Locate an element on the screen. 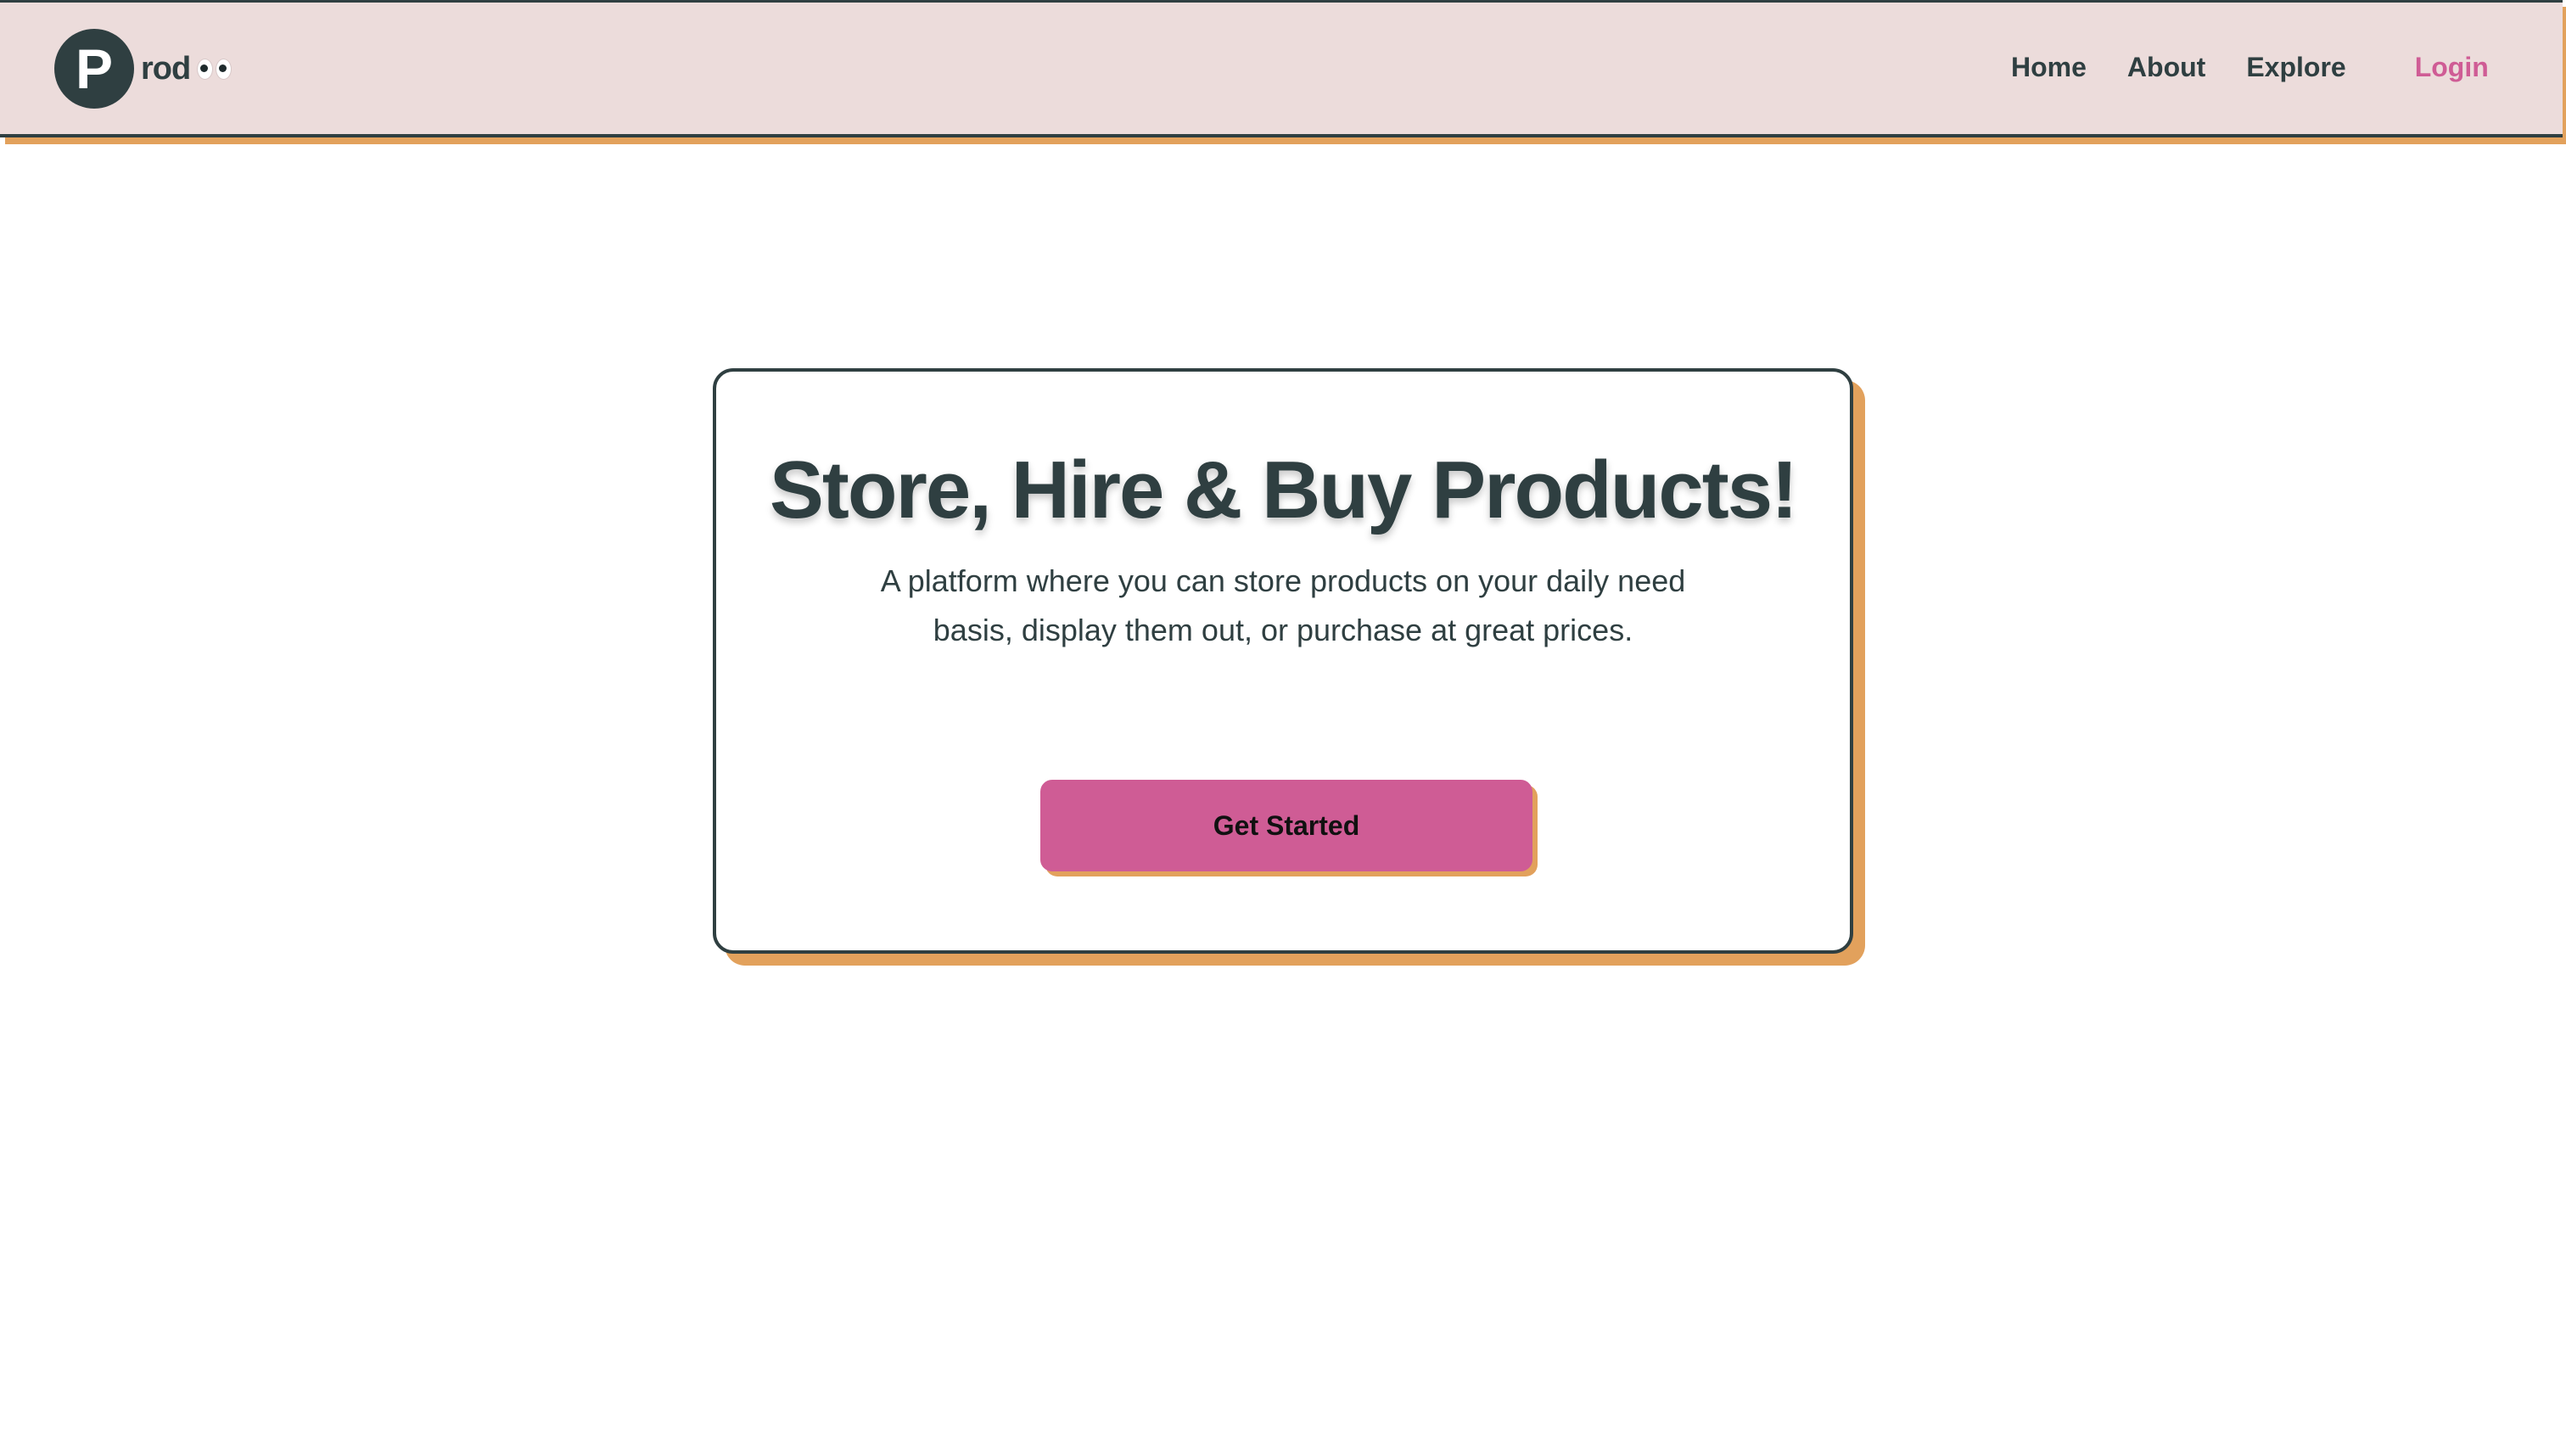 This screenshot has height=1456, width=2566. get-started-button: Get Started is located at coordinates (1286, 826).